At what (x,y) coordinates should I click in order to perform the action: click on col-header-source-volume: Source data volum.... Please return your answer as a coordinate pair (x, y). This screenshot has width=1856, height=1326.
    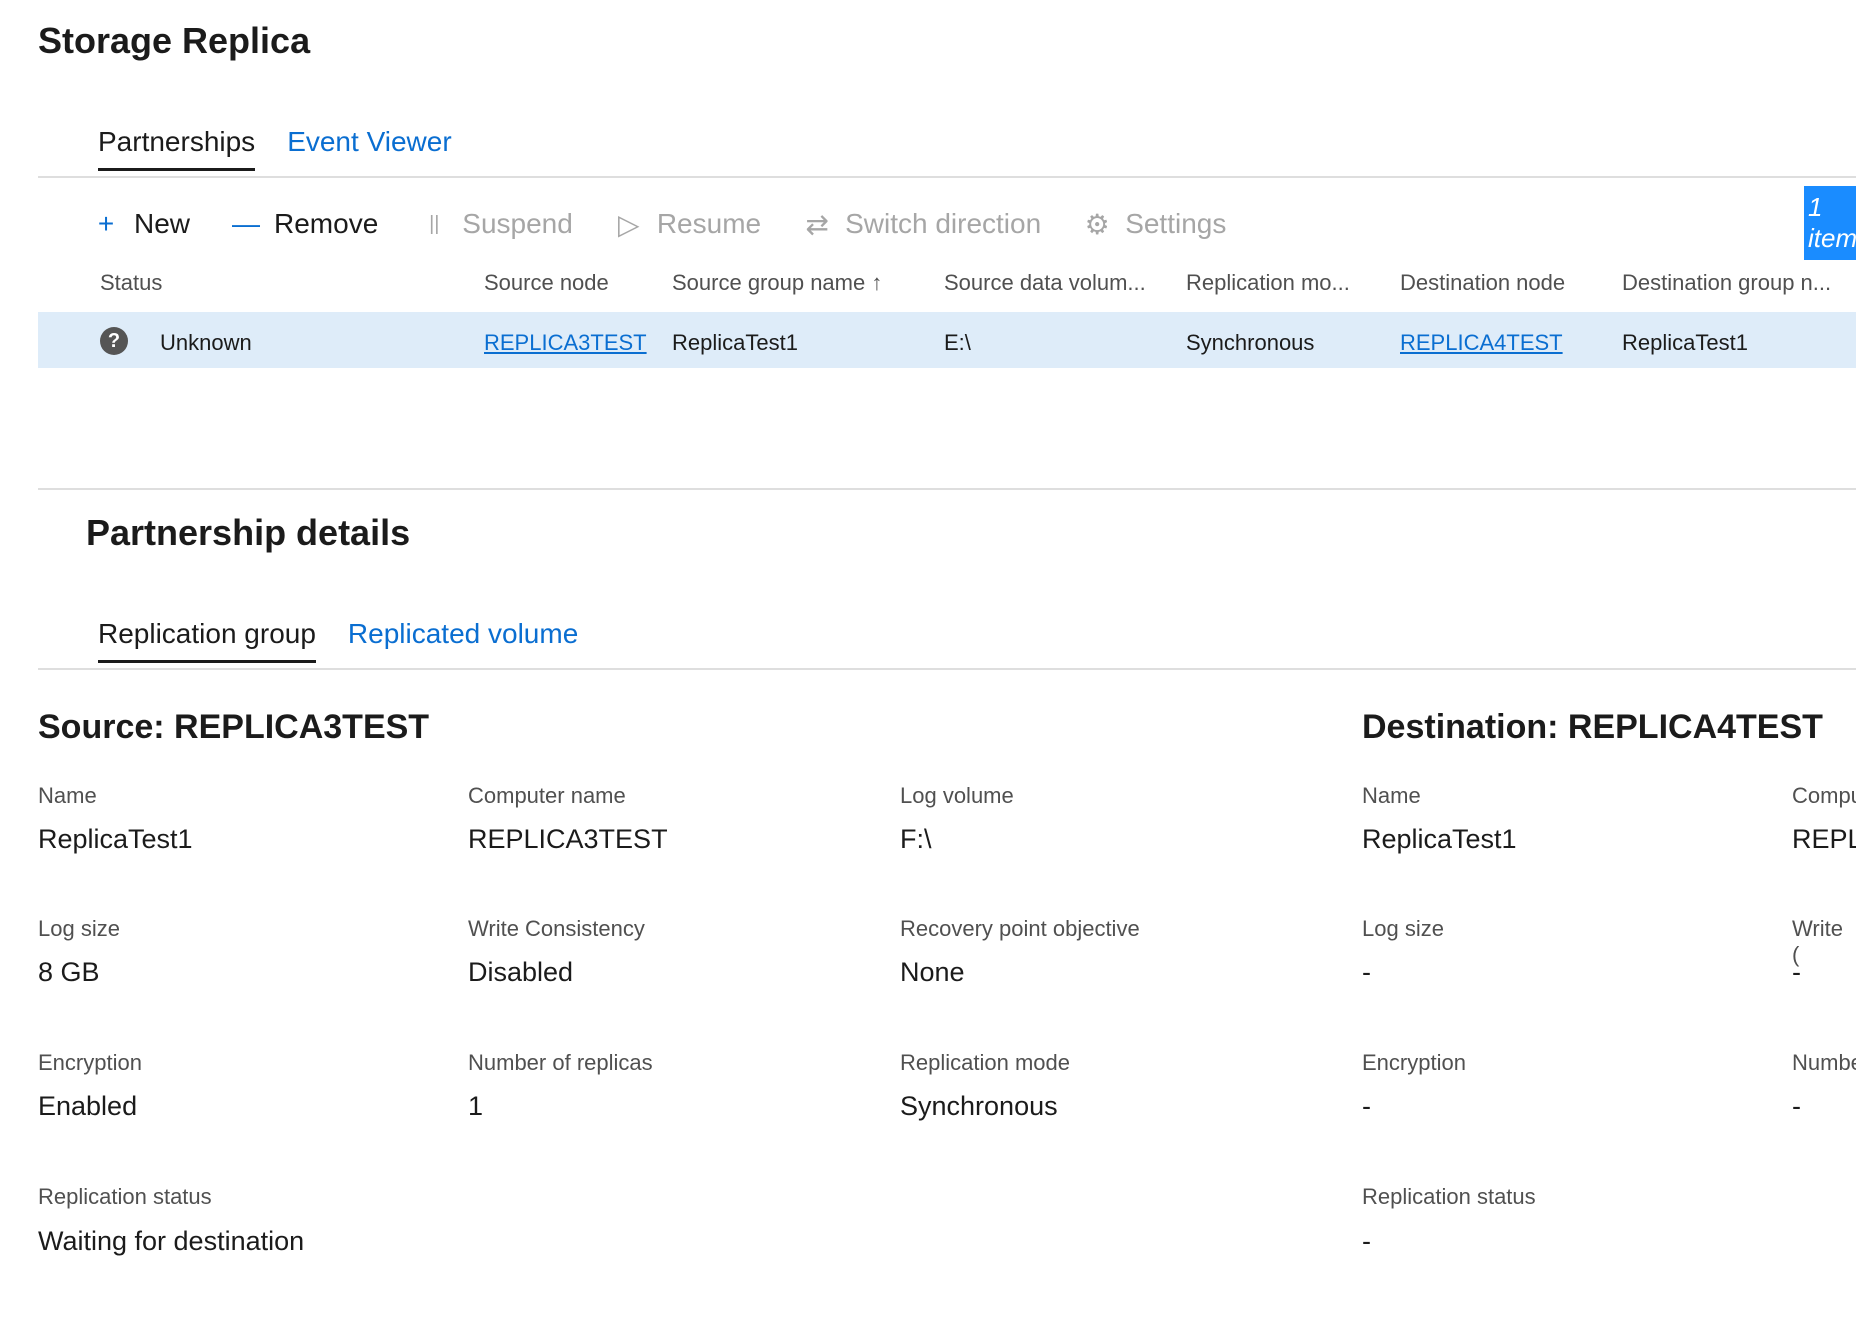
    Looking at the image, I should click on (1045, 290).